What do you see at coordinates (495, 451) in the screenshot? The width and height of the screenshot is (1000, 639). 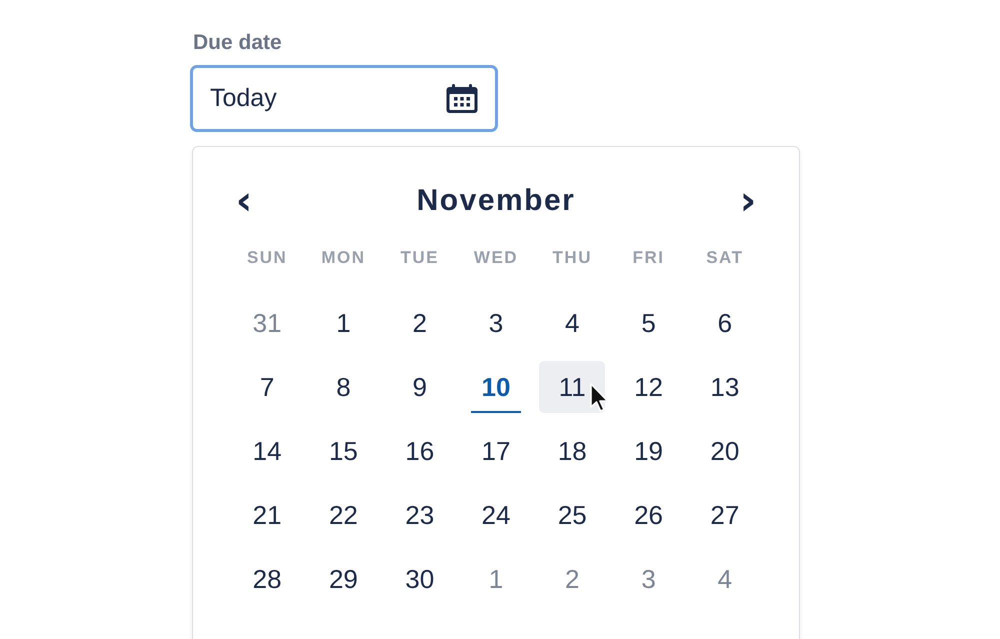 I see `day-cell: 17` at bounding box center [495, 451].